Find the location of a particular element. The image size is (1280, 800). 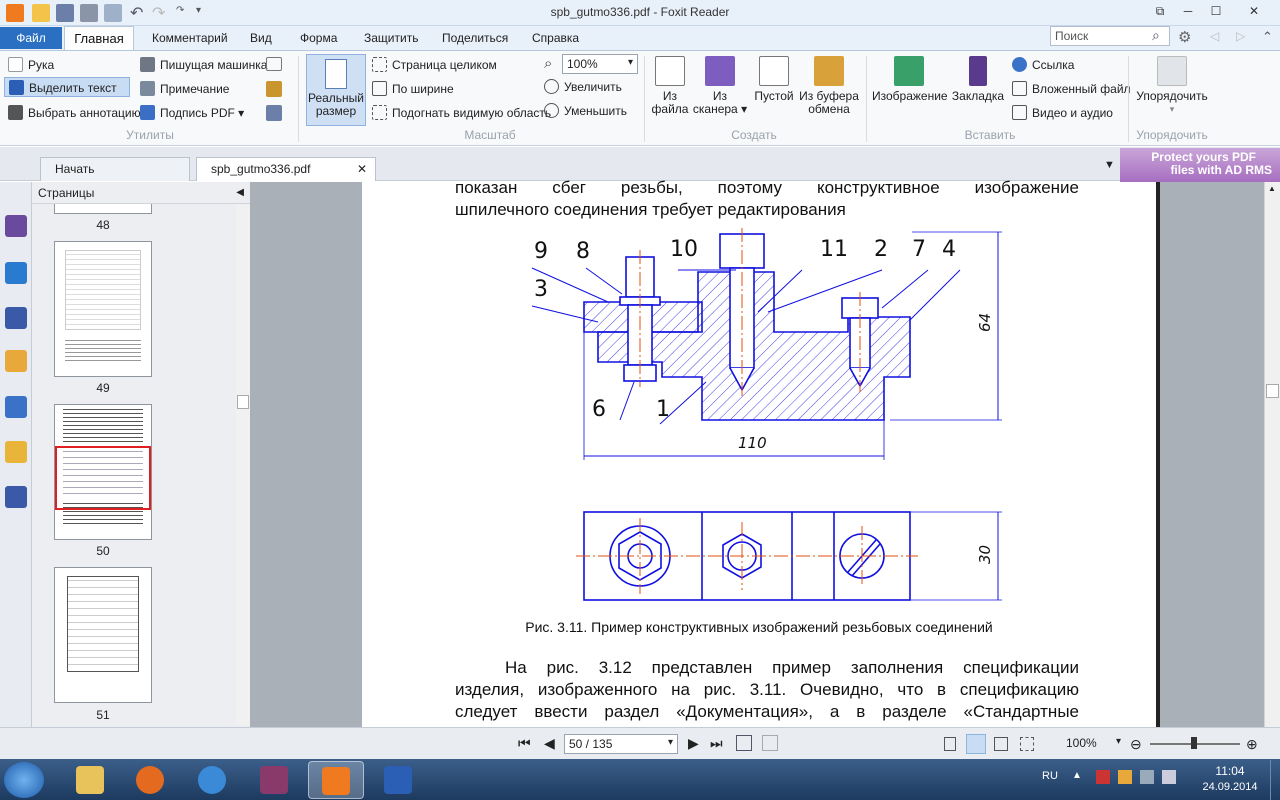

thumbnails-scrollbar is located at coordinates (243, 465).